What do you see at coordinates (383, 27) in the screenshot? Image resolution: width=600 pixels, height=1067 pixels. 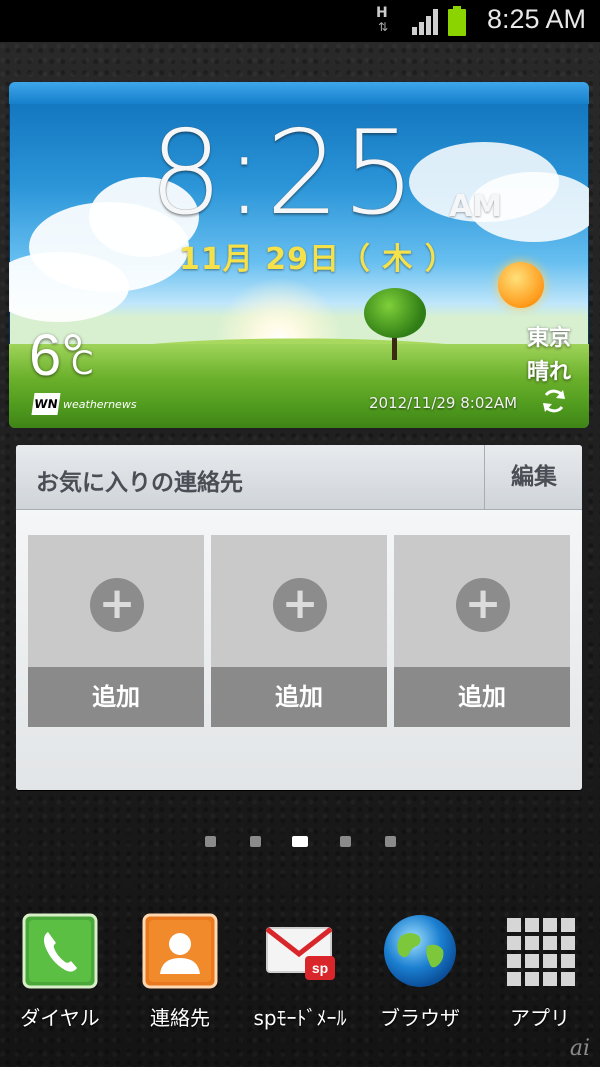 I see `data-activity-icon: ⇅` at bounding box center [383, 27].